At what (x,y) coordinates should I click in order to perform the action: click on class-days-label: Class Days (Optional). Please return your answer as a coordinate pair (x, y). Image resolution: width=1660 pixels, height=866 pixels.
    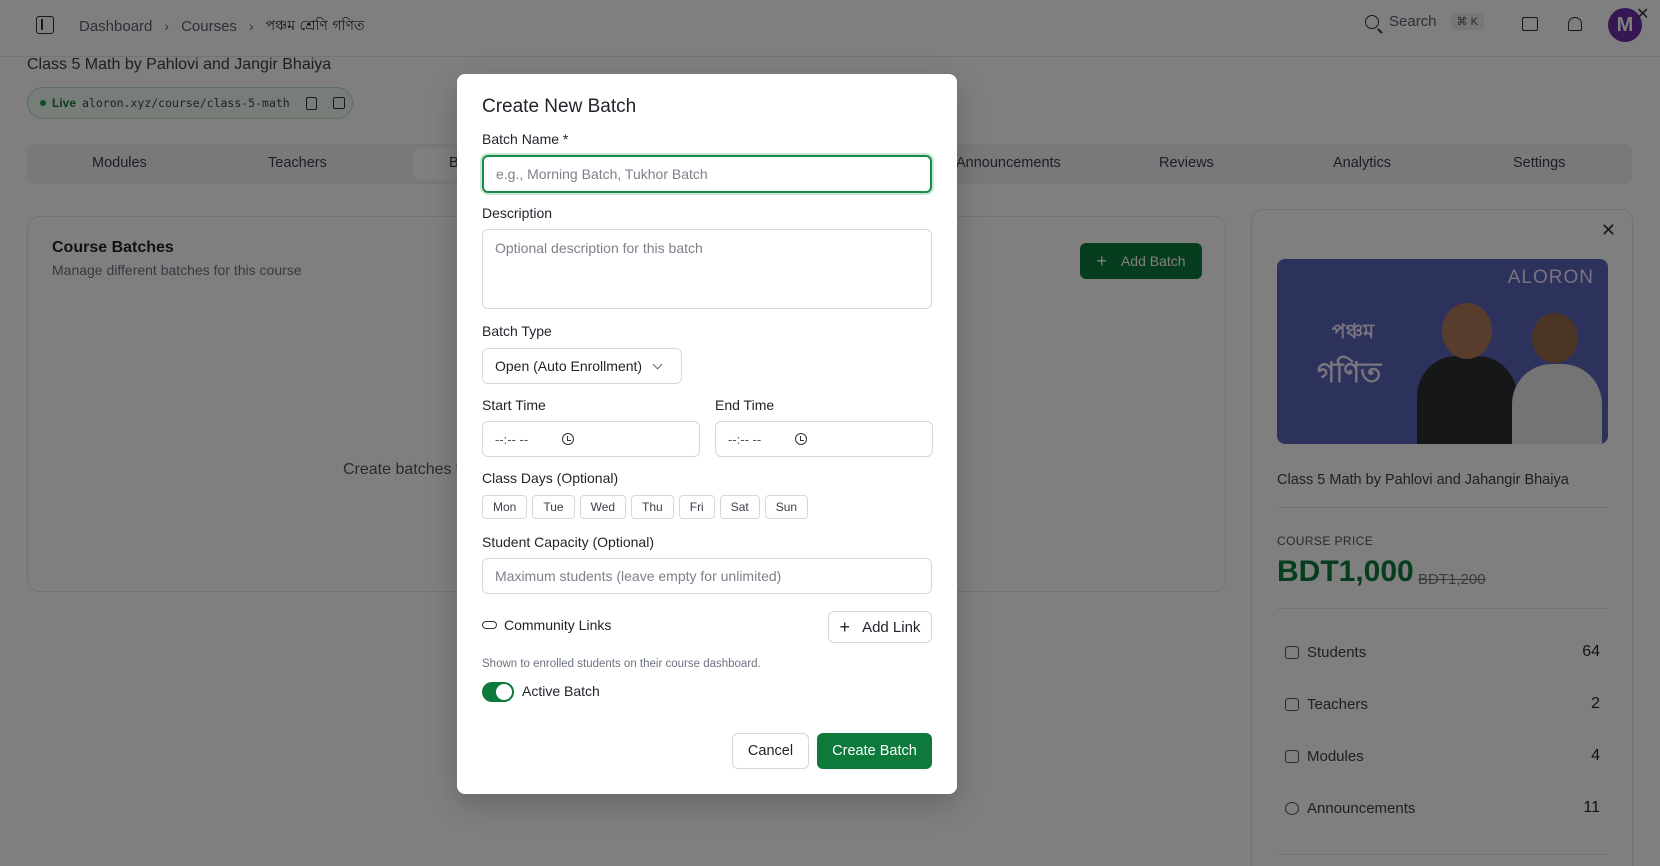
    Looking at the image, I should click on (550, 478).